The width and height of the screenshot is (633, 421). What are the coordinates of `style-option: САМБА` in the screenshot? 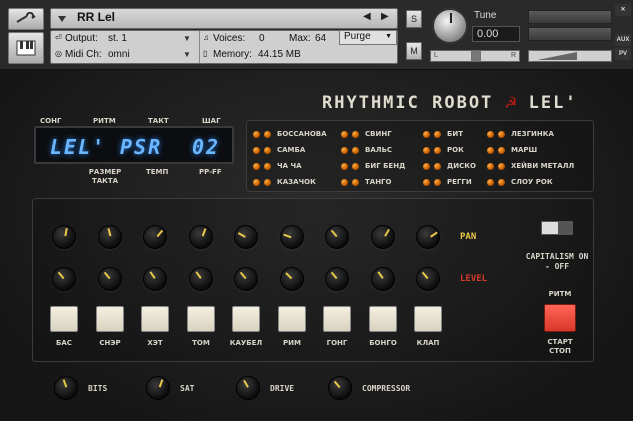 It's located at (279, 150).